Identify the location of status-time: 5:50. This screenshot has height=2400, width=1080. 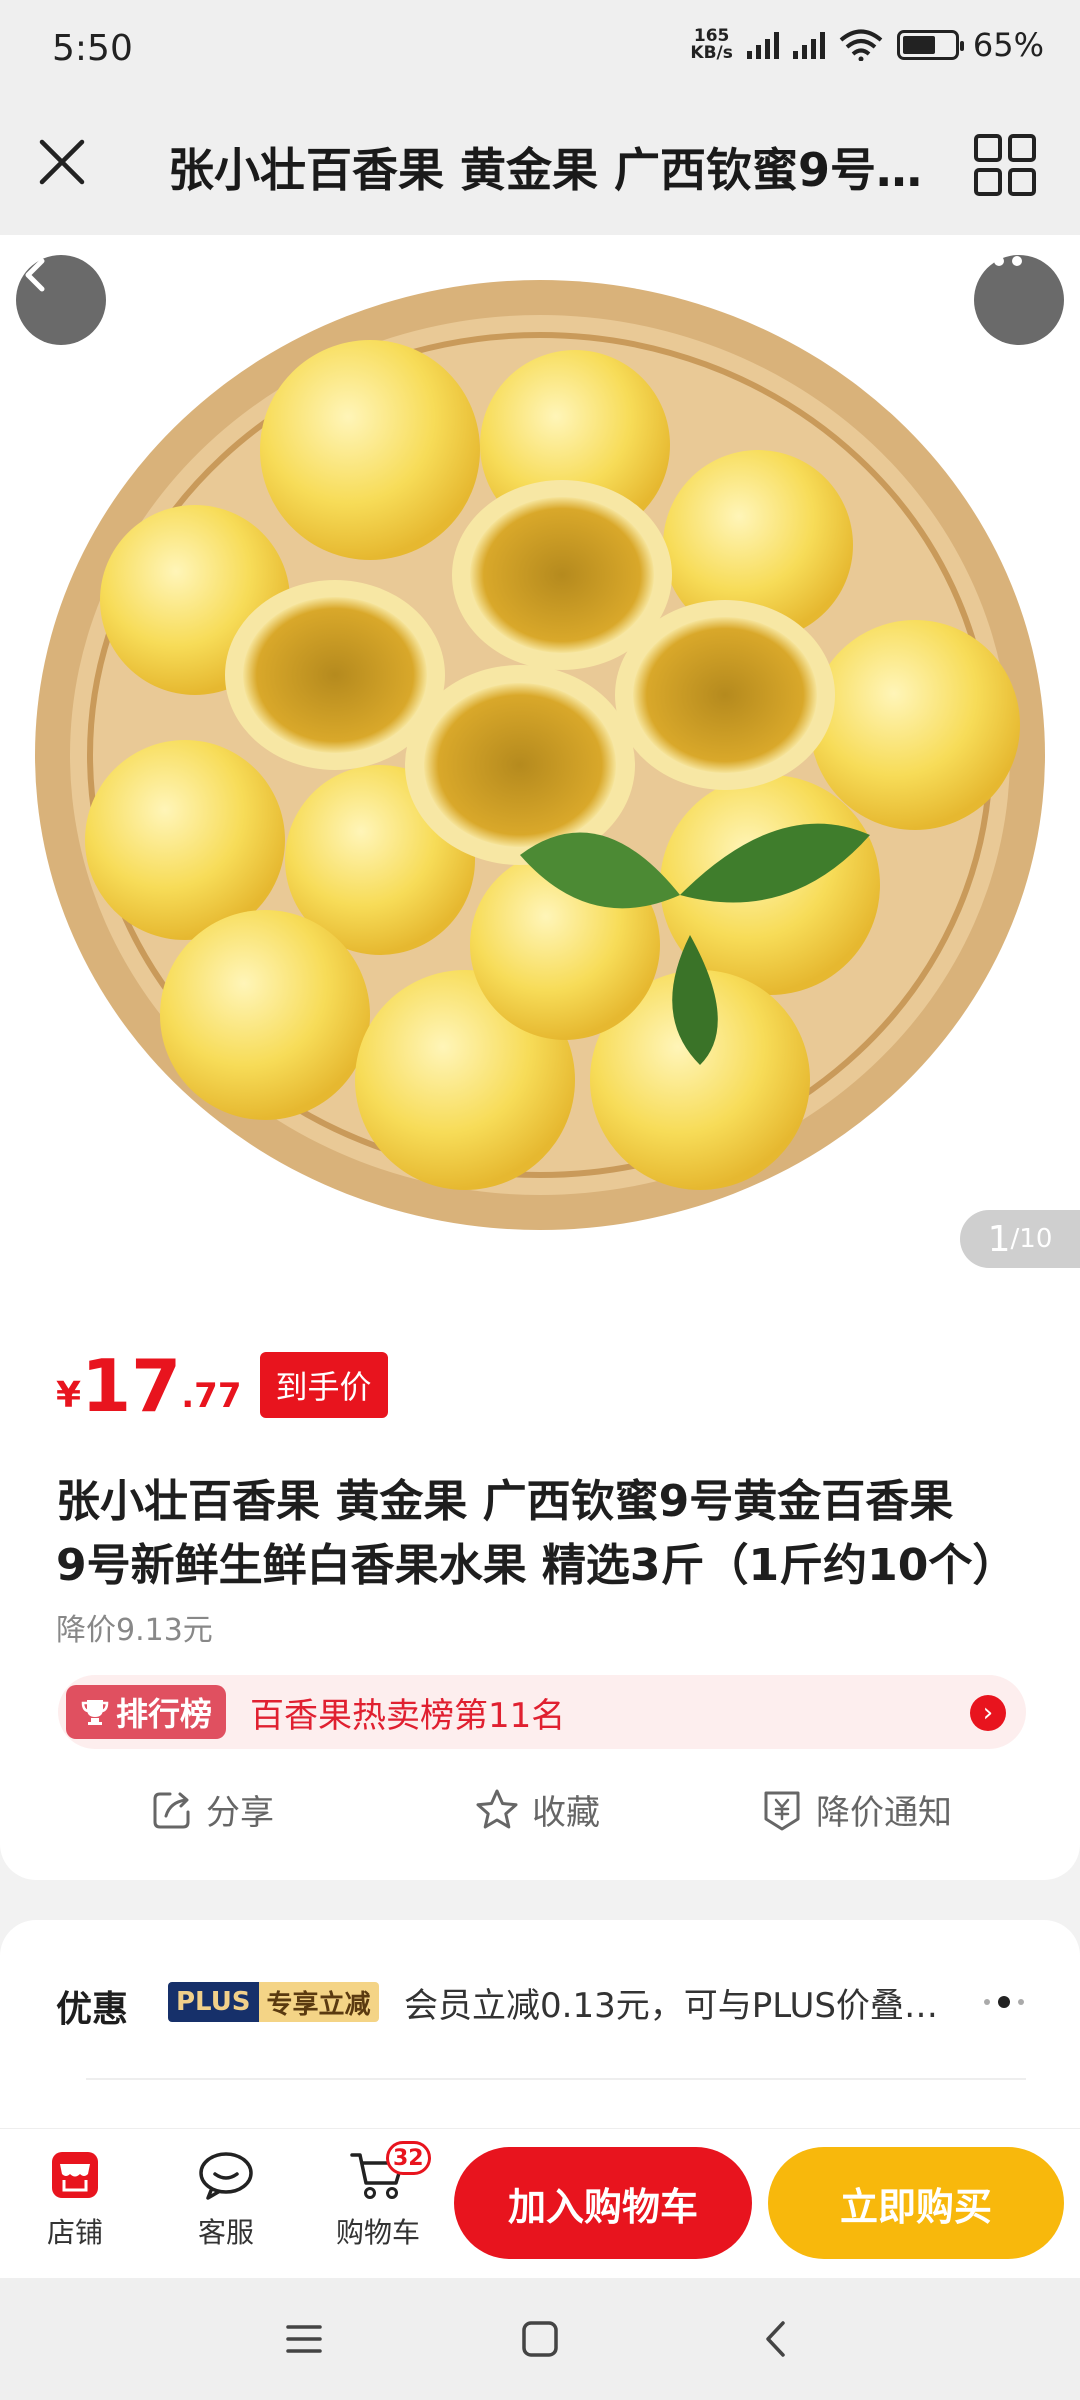
(92, 48).